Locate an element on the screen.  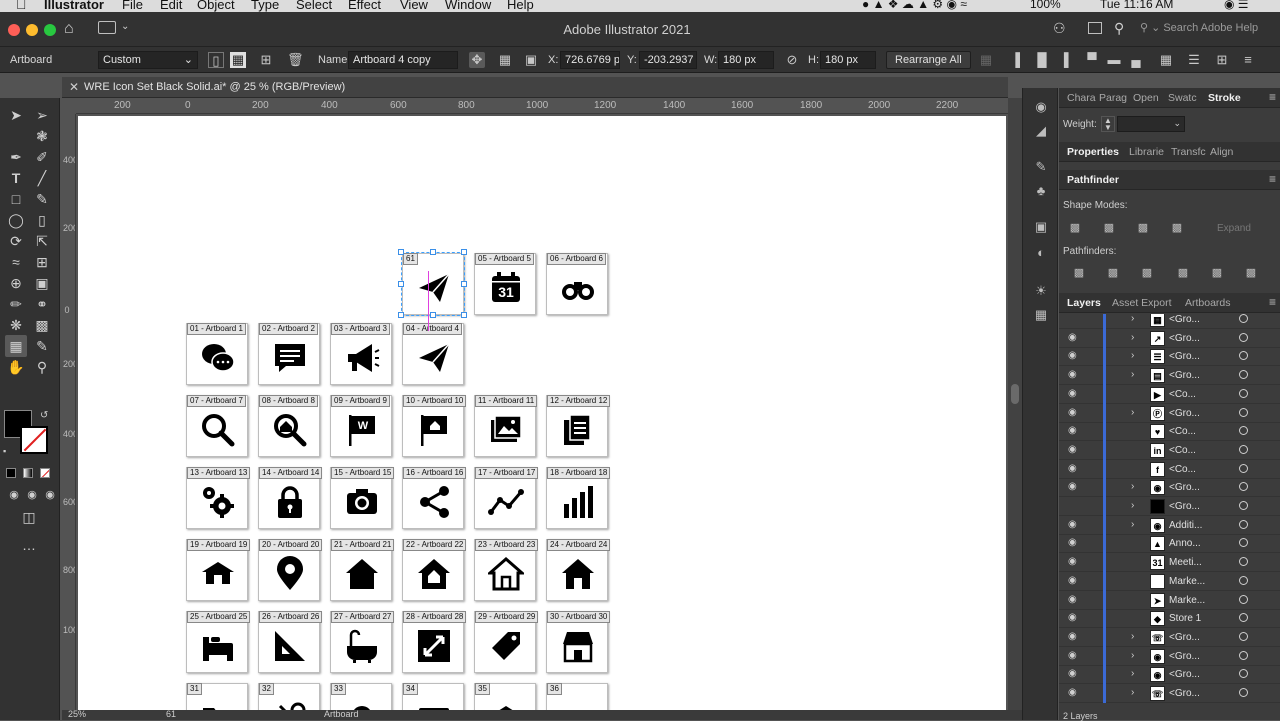
blend-tool-icon: ⚭ is located at coordinates (42, 304).